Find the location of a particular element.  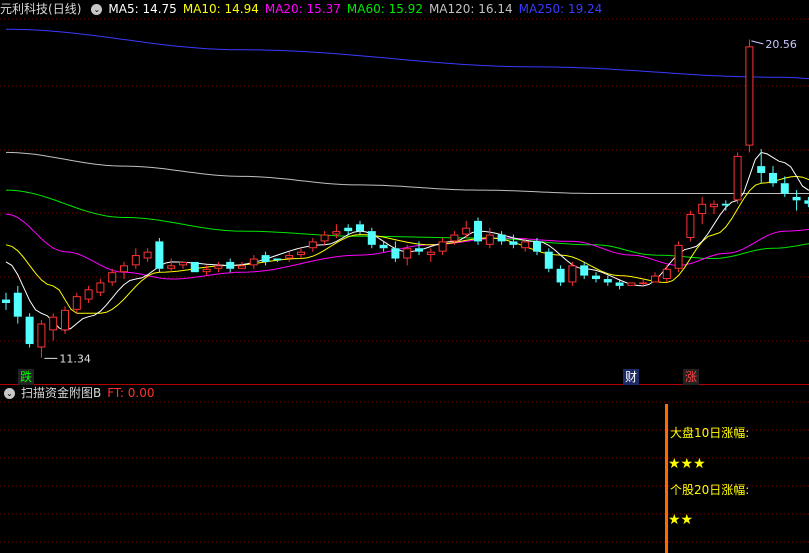

badge-die: 跌 is located at coordinates (26, 377).